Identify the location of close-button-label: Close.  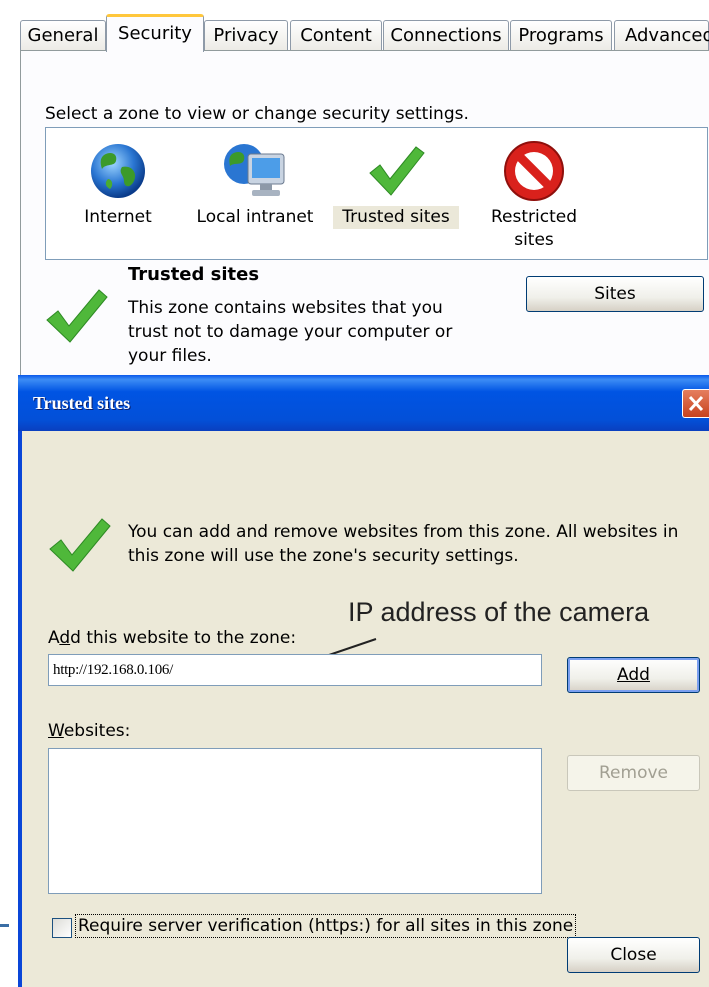
(633, 955).